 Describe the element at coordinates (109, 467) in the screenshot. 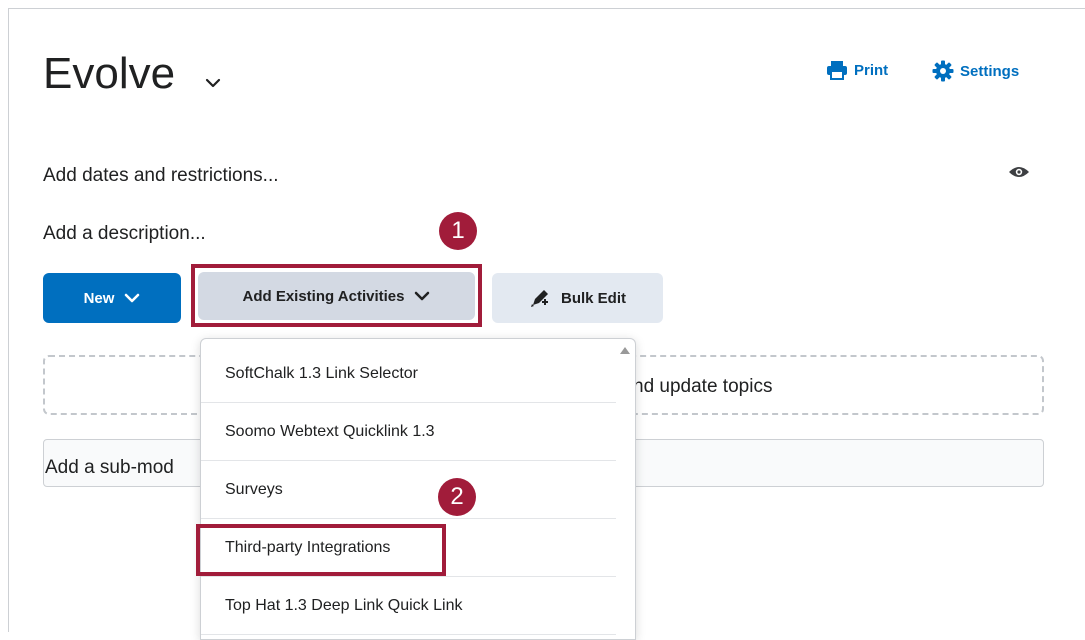

I see `submodule-placeholder: Add a sub-mod` at that location.